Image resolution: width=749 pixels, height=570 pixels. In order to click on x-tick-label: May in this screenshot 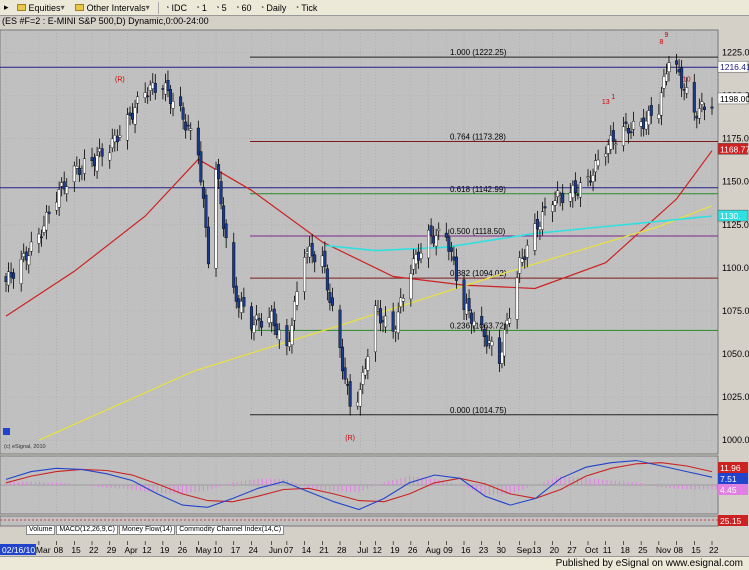, I will do `click(203, 550)`.